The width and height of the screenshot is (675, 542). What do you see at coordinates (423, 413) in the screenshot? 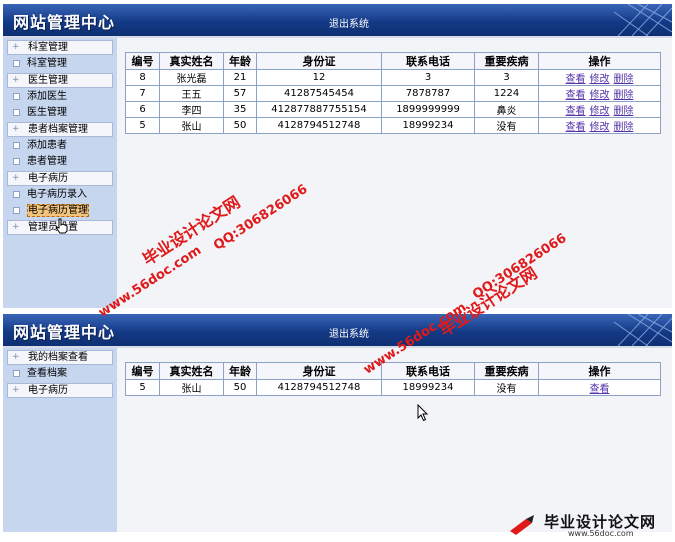
I see `mouse-pointer-icon` at bounding box center [423, 413].